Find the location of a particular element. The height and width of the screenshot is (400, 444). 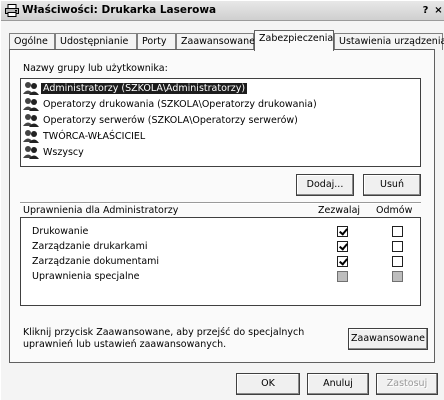

advanced-hint-line2: uprawnień lub ustawień zaawansowanych. is located at coordinates (125, 344).